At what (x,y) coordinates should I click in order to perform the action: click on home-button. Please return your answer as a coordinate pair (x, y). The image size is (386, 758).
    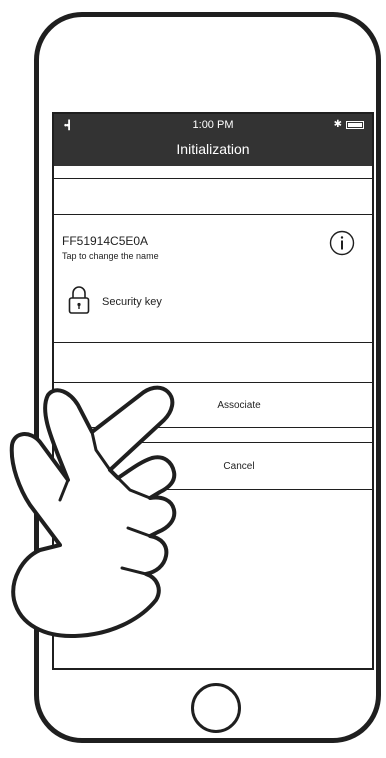
    Looking at the image, I should click on (216, 708).